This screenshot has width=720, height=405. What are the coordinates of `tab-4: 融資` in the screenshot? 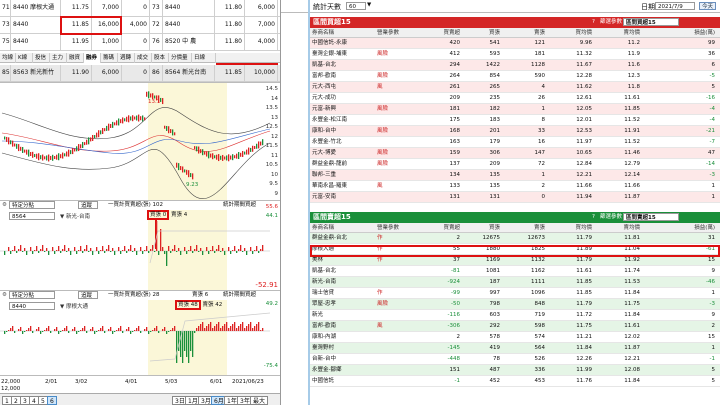 It's located at (75, 58).